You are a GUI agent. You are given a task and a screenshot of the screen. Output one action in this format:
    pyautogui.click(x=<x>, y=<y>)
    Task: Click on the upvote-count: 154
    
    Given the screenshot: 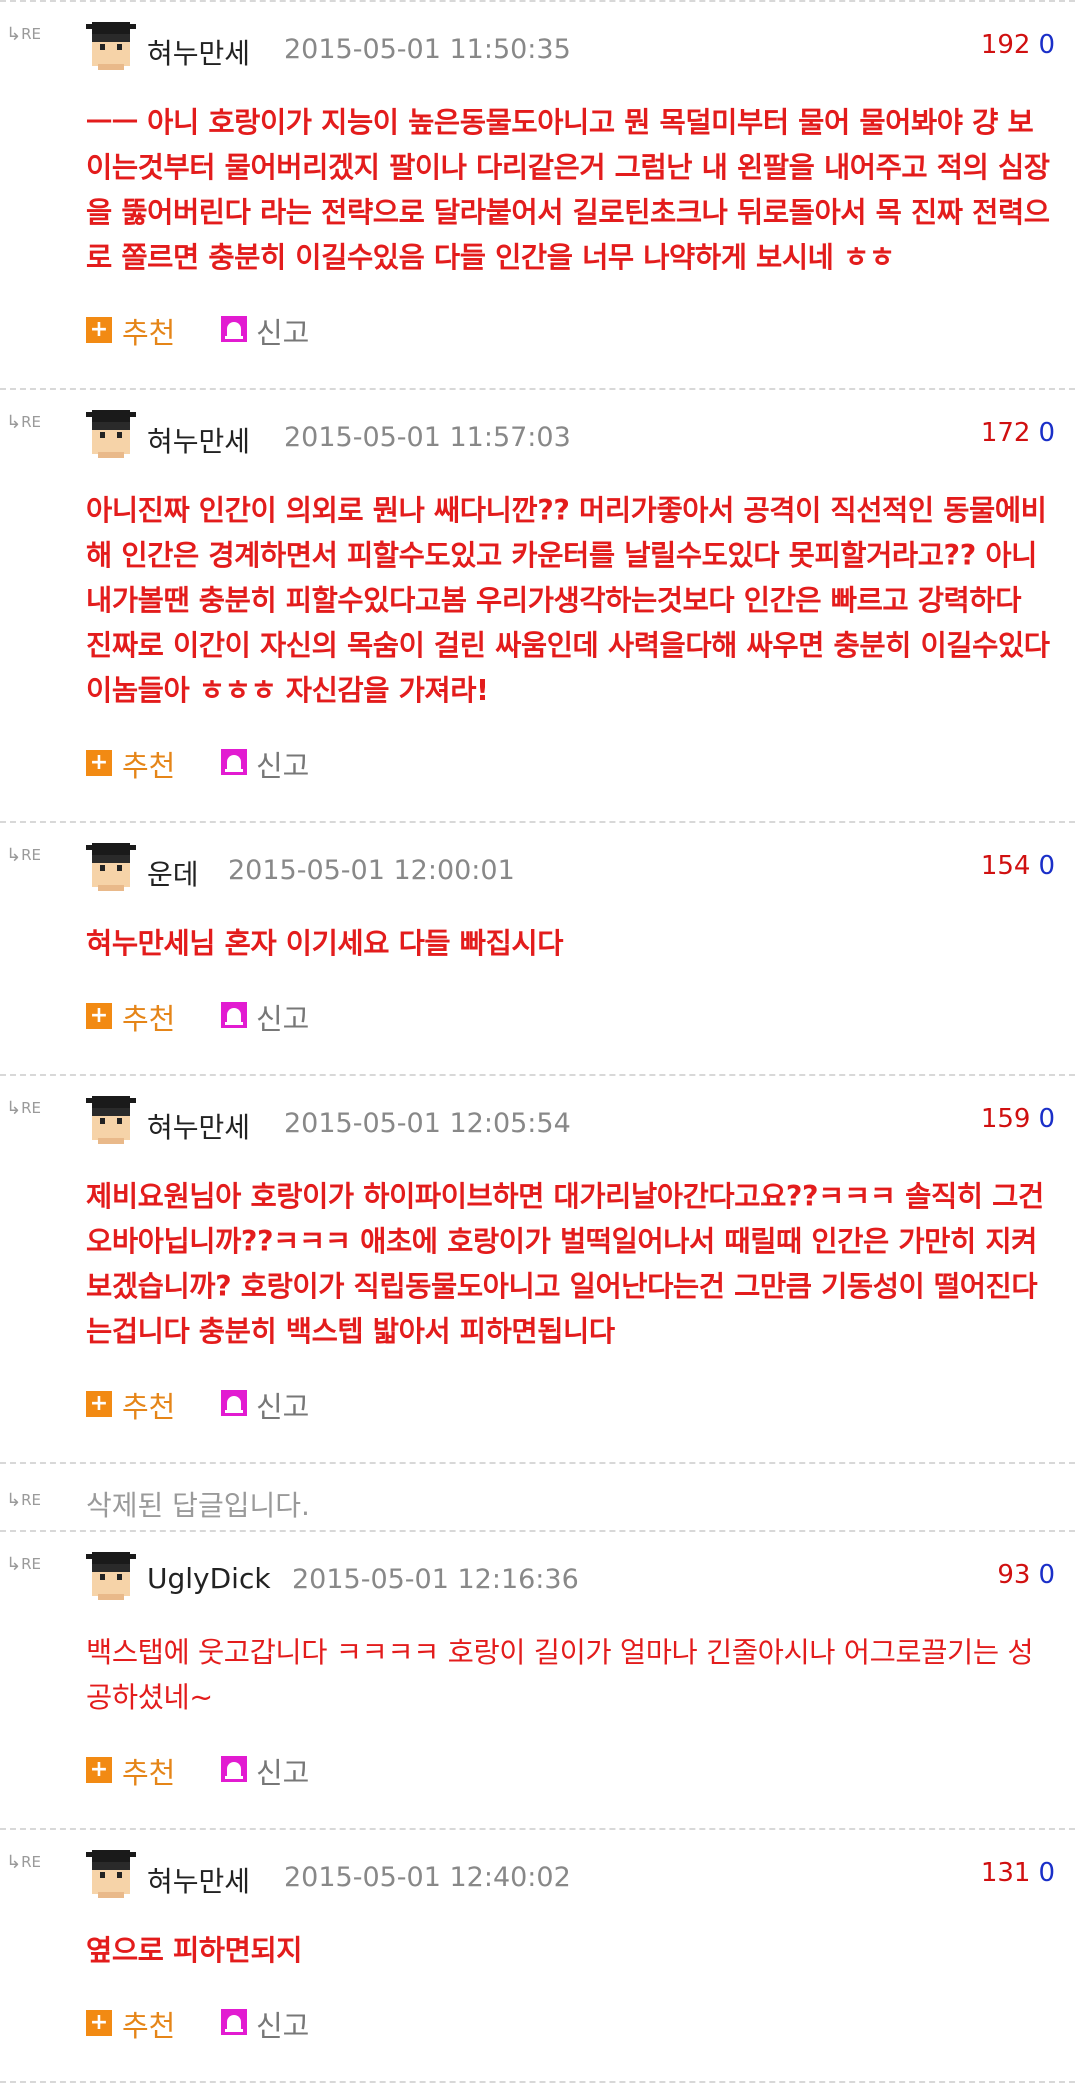 What is the action you would take?
    pyautogui.click(x=1005, y=866)
    